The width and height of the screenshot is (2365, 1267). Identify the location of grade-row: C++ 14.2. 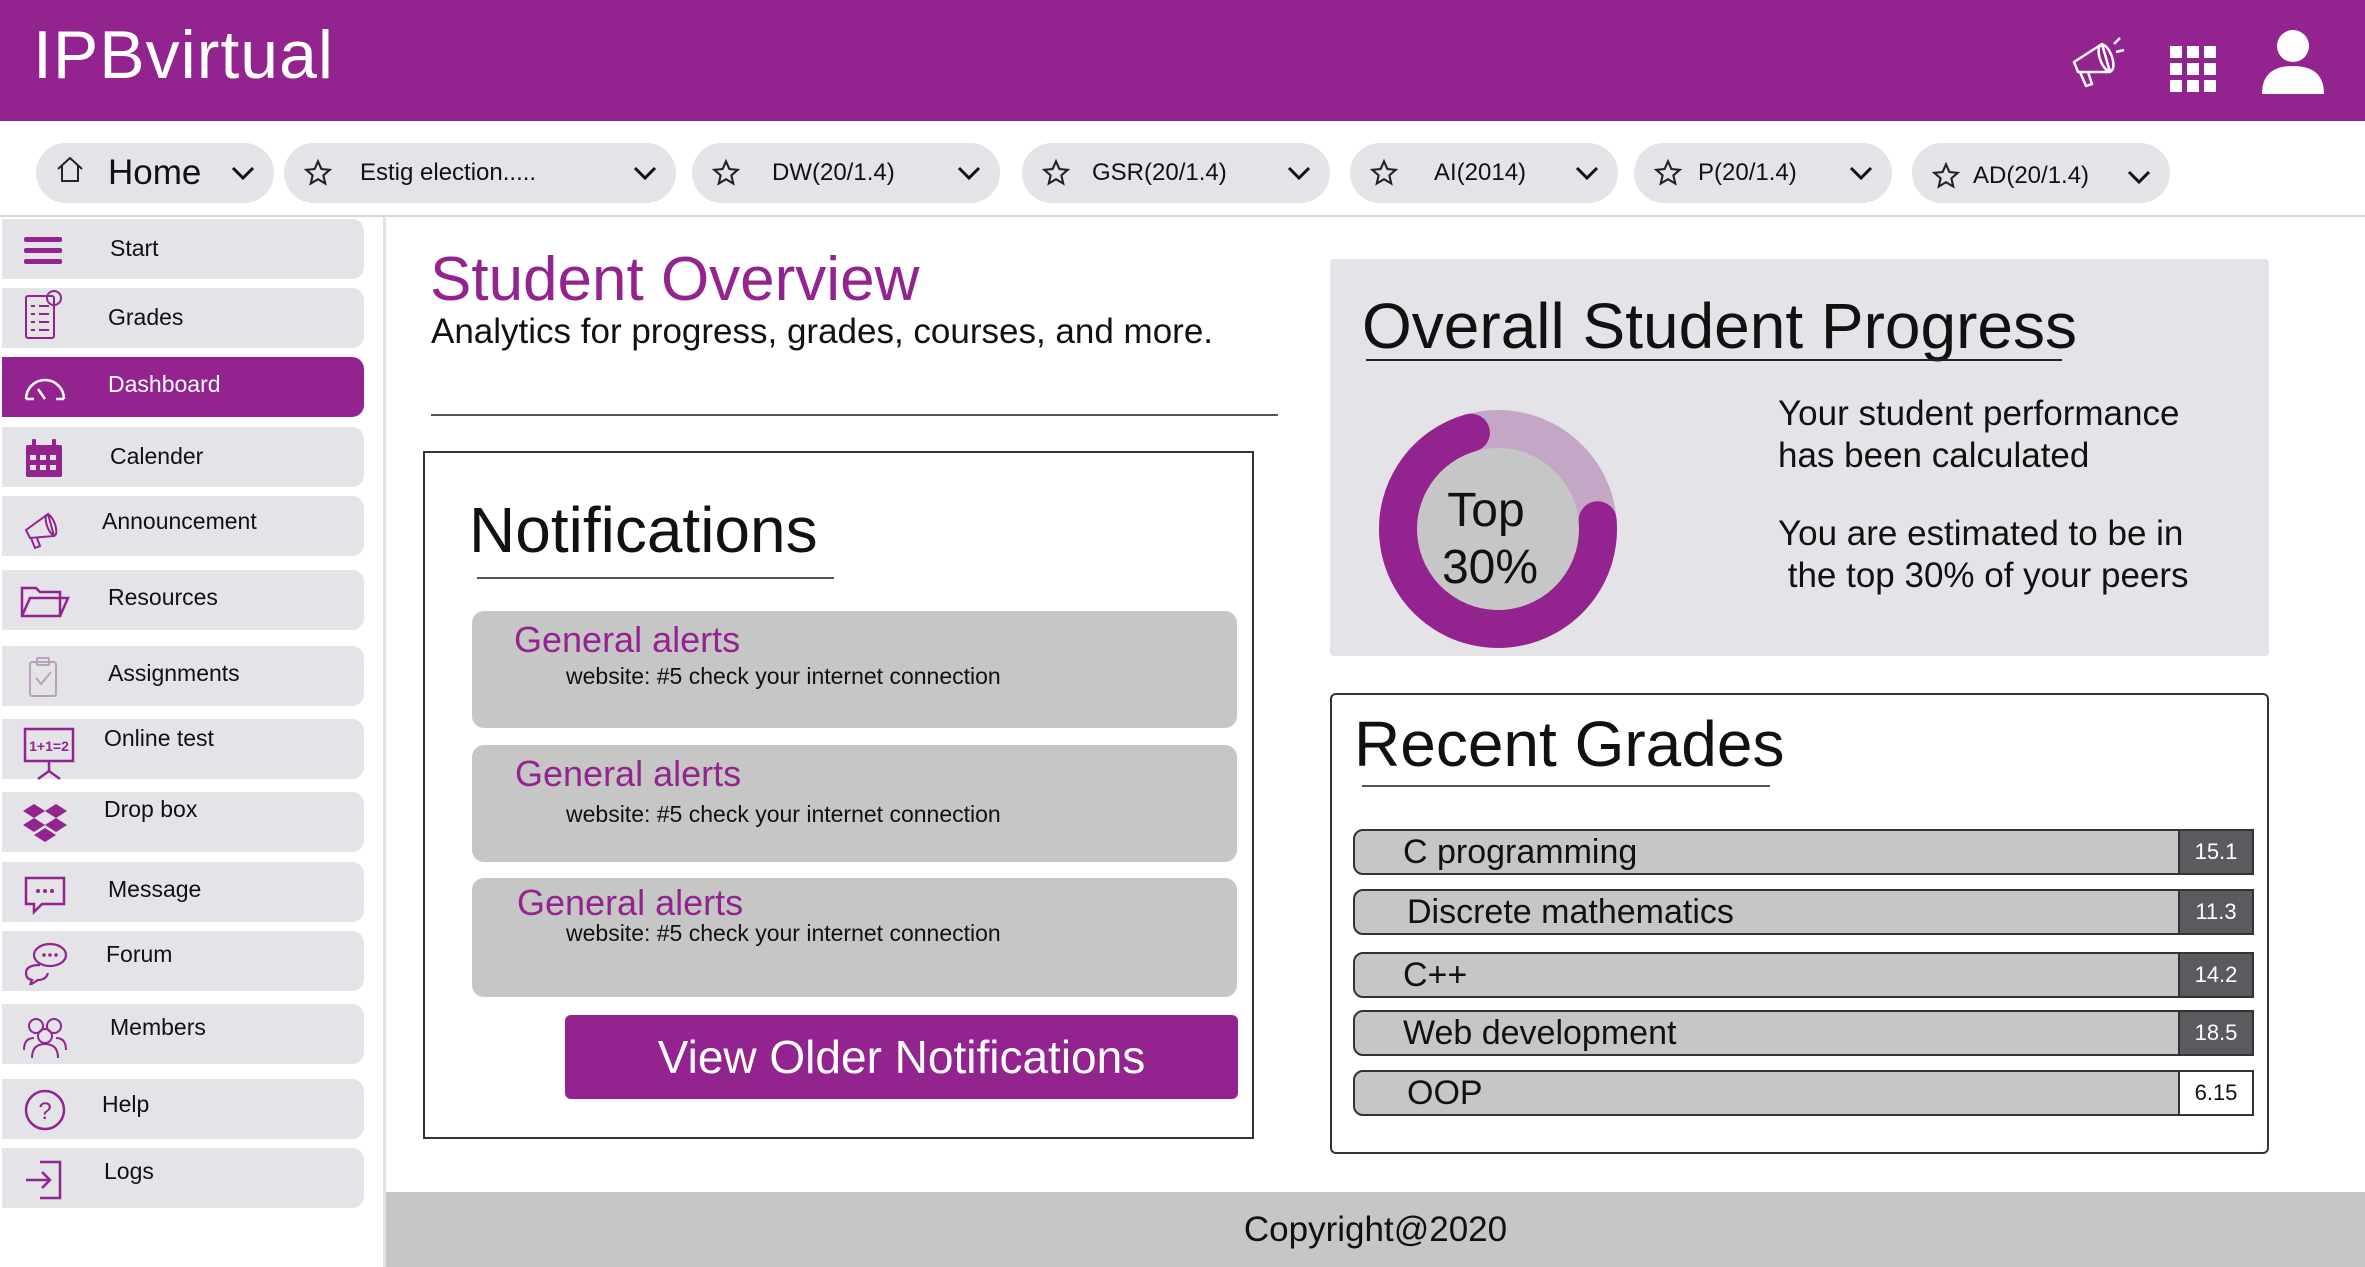
(1803, 975).